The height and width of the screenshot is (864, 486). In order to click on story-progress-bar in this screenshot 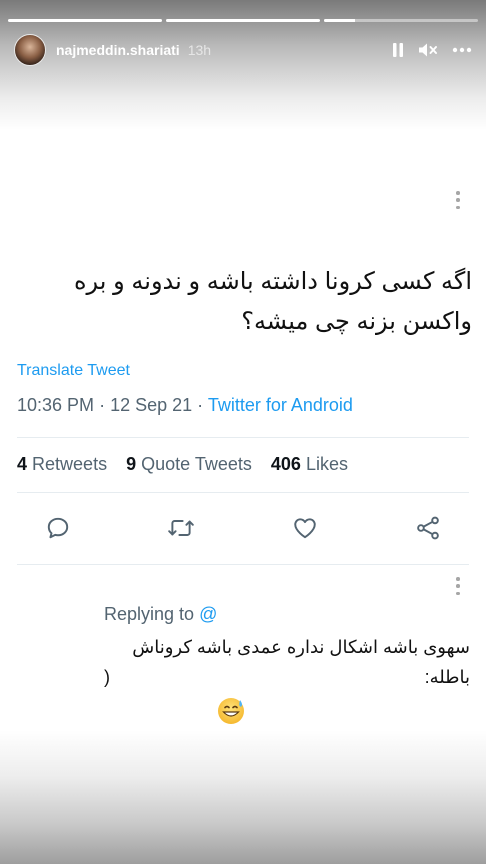, I will do `click(243, 20)`.